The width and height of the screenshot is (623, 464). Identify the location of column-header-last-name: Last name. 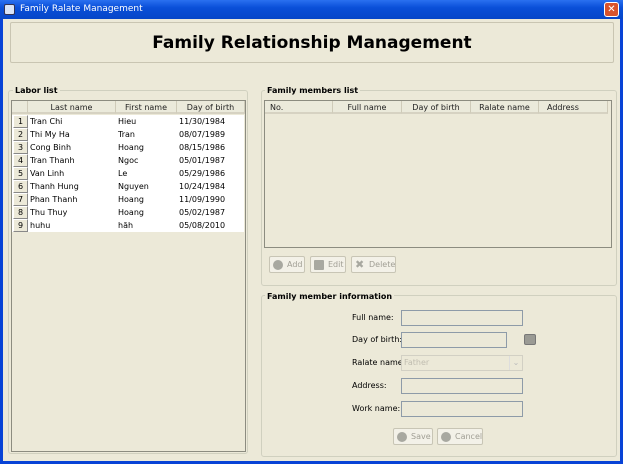
(72, 107).